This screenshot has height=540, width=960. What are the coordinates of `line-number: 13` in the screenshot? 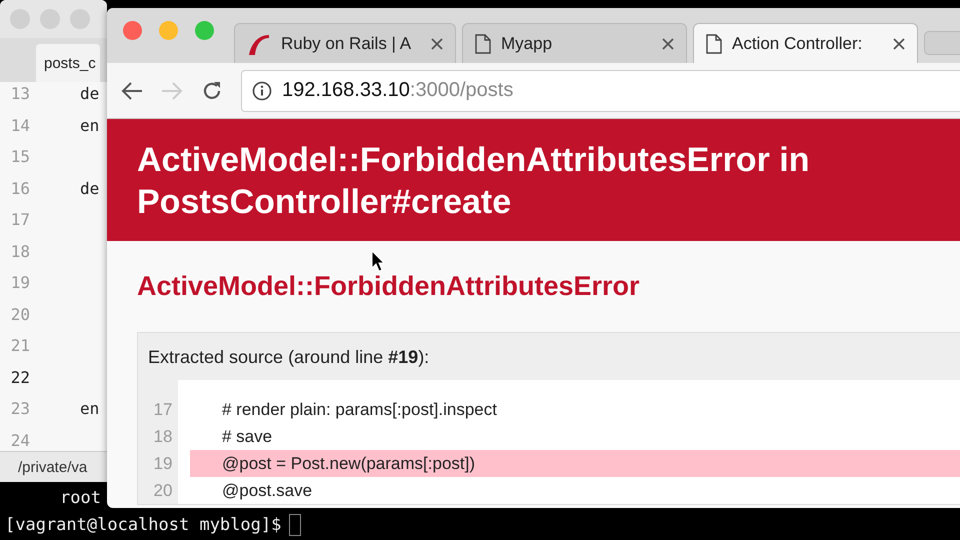 It's located at (20, 94).